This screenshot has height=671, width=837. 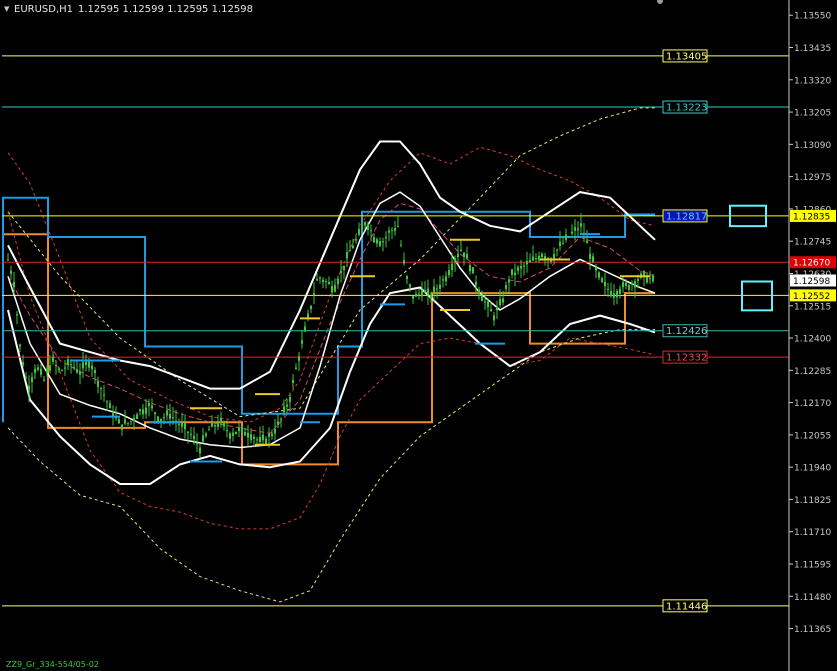 What do you see at coordinates (811, 264) in the screenshot?
I see `price-tag-label: 1.12670` at bounding box center [811, 264].